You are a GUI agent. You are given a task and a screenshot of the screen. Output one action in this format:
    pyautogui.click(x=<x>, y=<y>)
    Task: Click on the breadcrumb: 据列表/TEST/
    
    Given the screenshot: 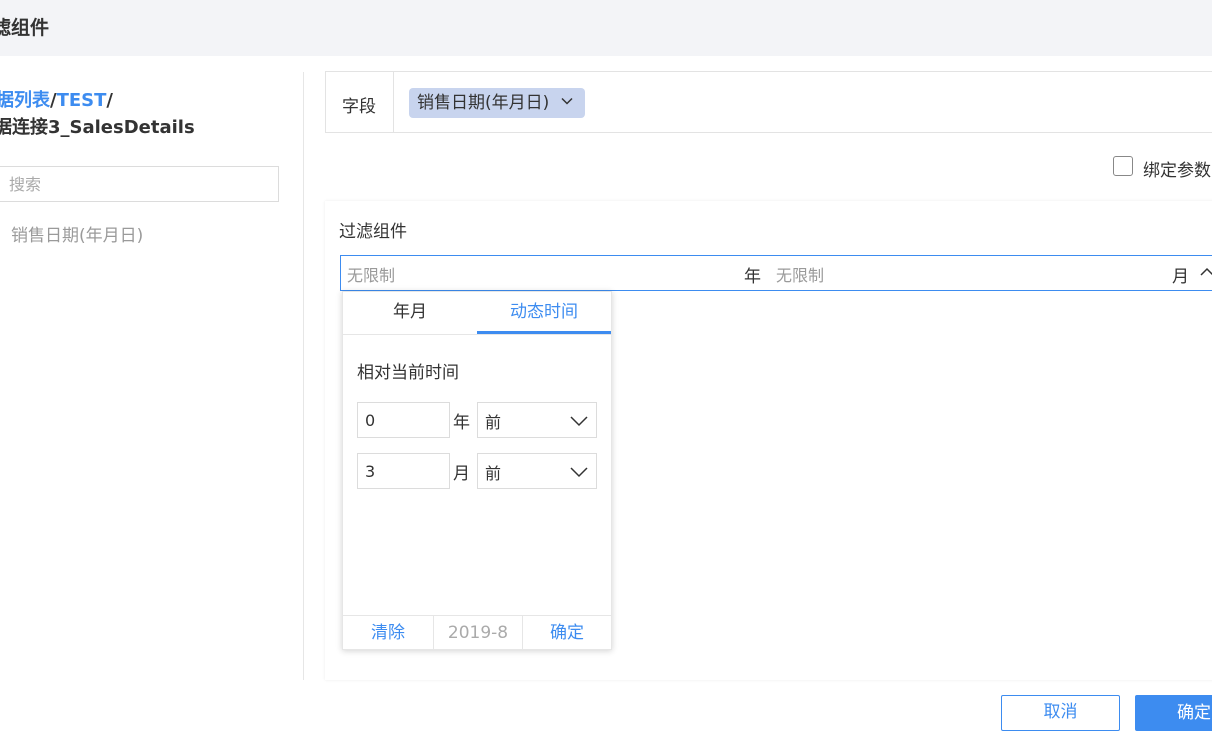 What is the action you would take?
    pyautogui.click(x=56, y=99)
    